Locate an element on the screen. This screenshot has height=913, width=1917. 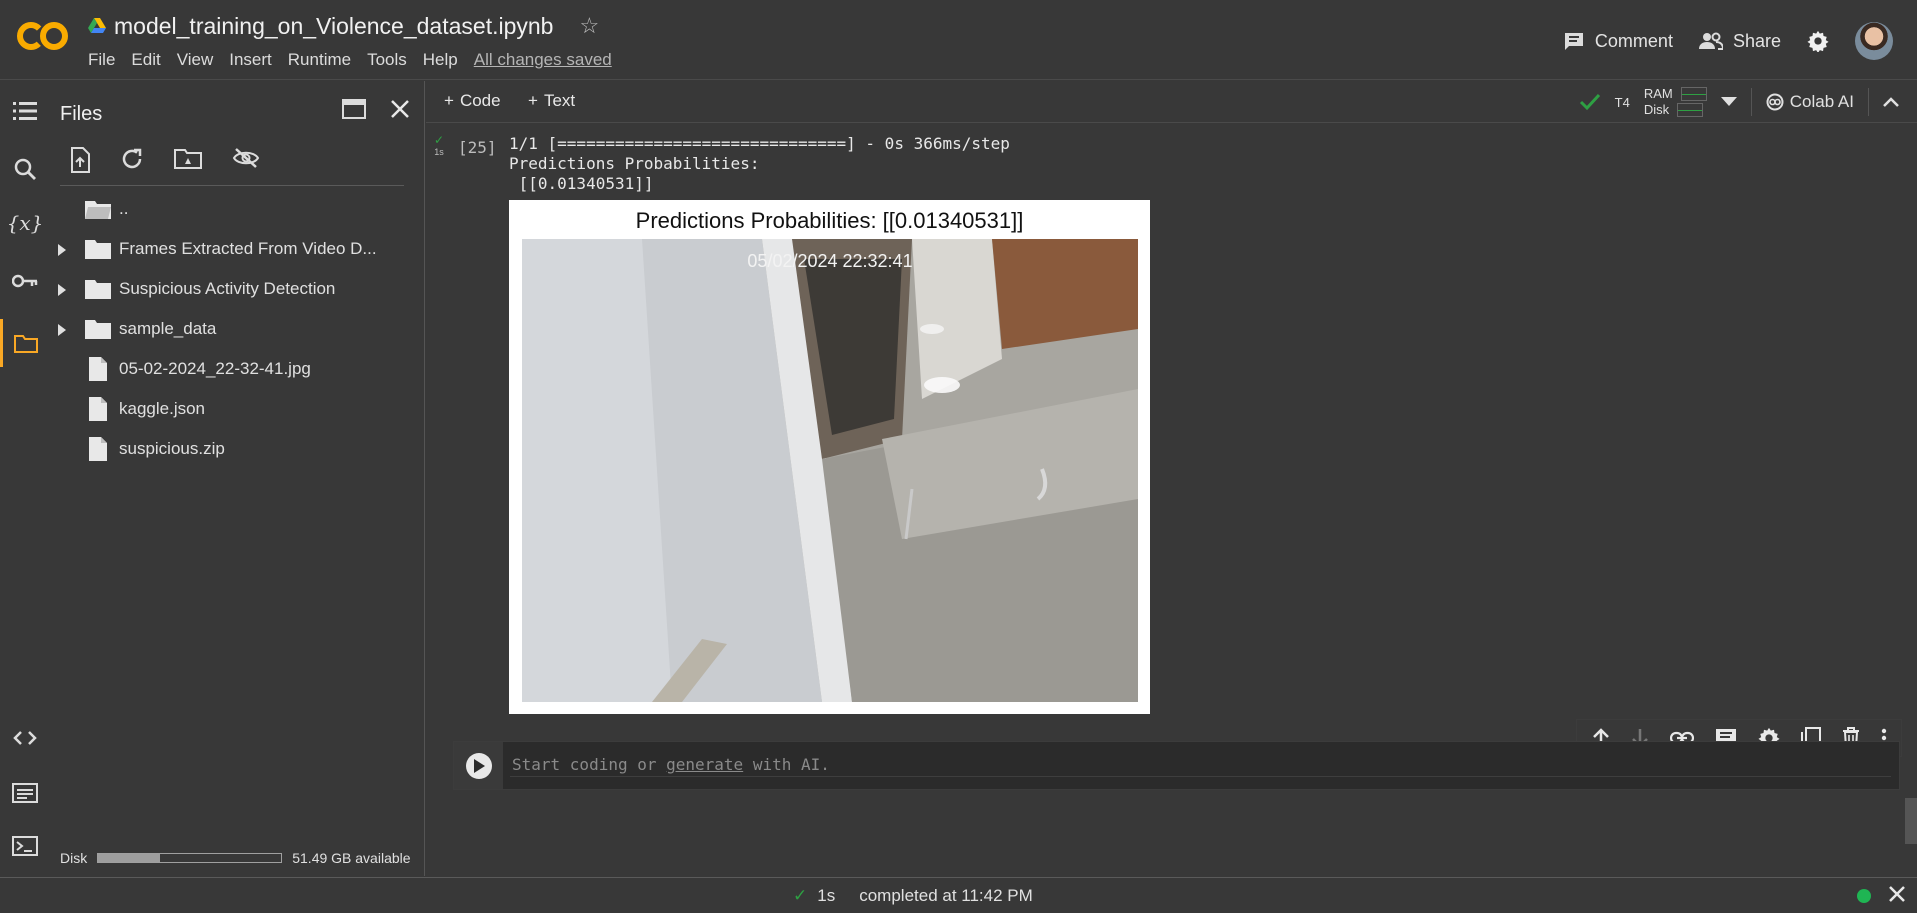
user-avatar is located at coordinates (1874, 41).